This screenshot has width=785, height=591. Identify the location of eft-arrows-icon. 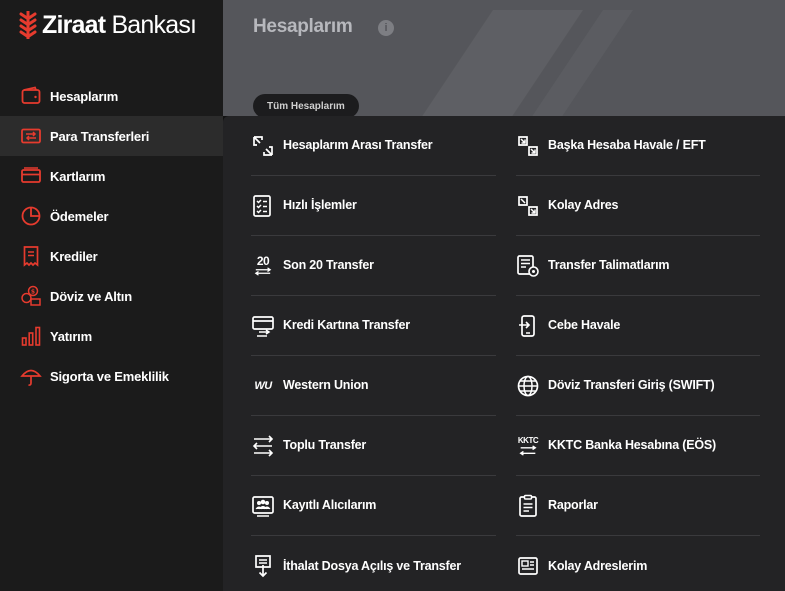
(528, 146).